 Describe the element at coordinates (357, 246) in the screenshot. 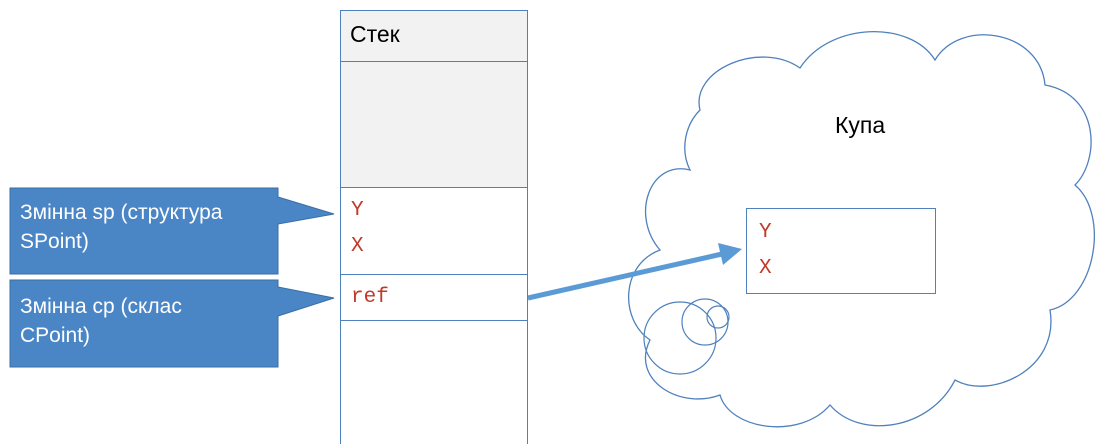

I see `stack-field-x: X` at that location.